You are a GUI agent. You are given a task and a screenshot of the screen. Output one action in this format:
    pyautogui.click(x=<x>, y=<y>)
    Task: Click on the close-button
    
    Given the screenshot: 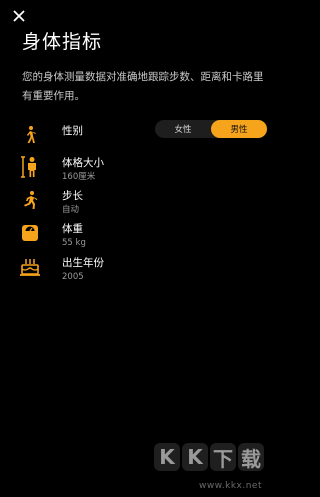 What is the action you would take?
    pyautogui.click(x=19, y=16)
    